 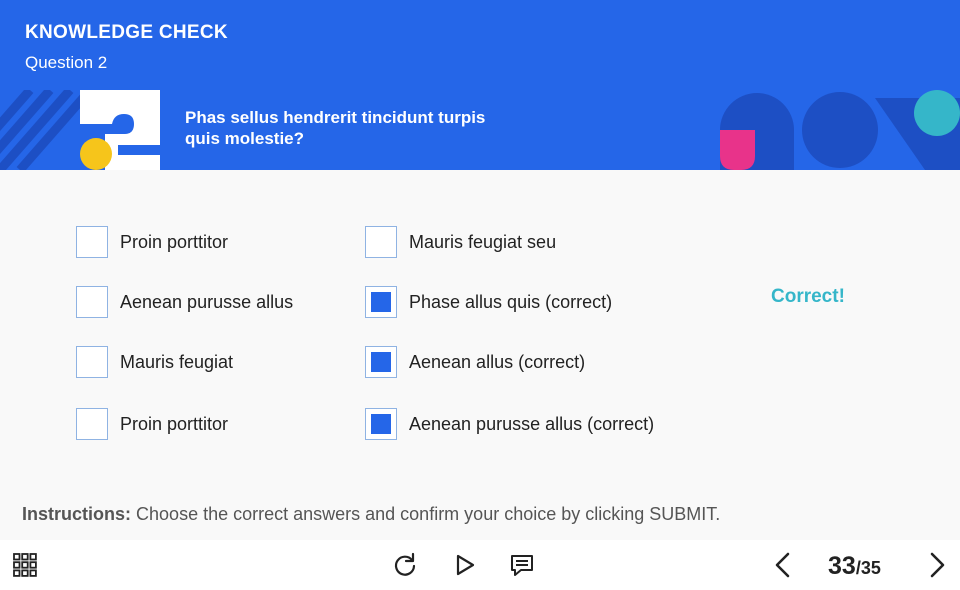 I want to click on page-indicator: 33/35, so click(x=854, y=566).